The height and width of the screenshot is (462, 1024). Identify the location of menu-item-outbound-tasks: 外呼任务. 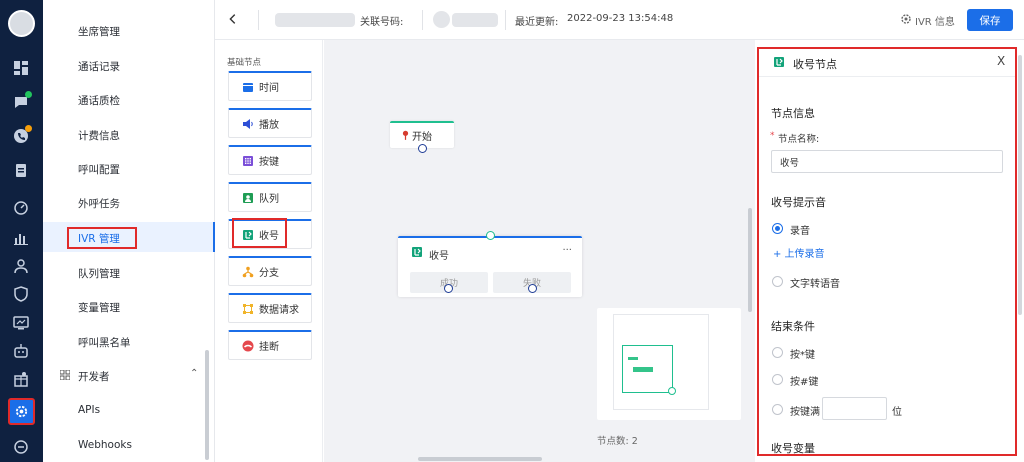
(99, 203).